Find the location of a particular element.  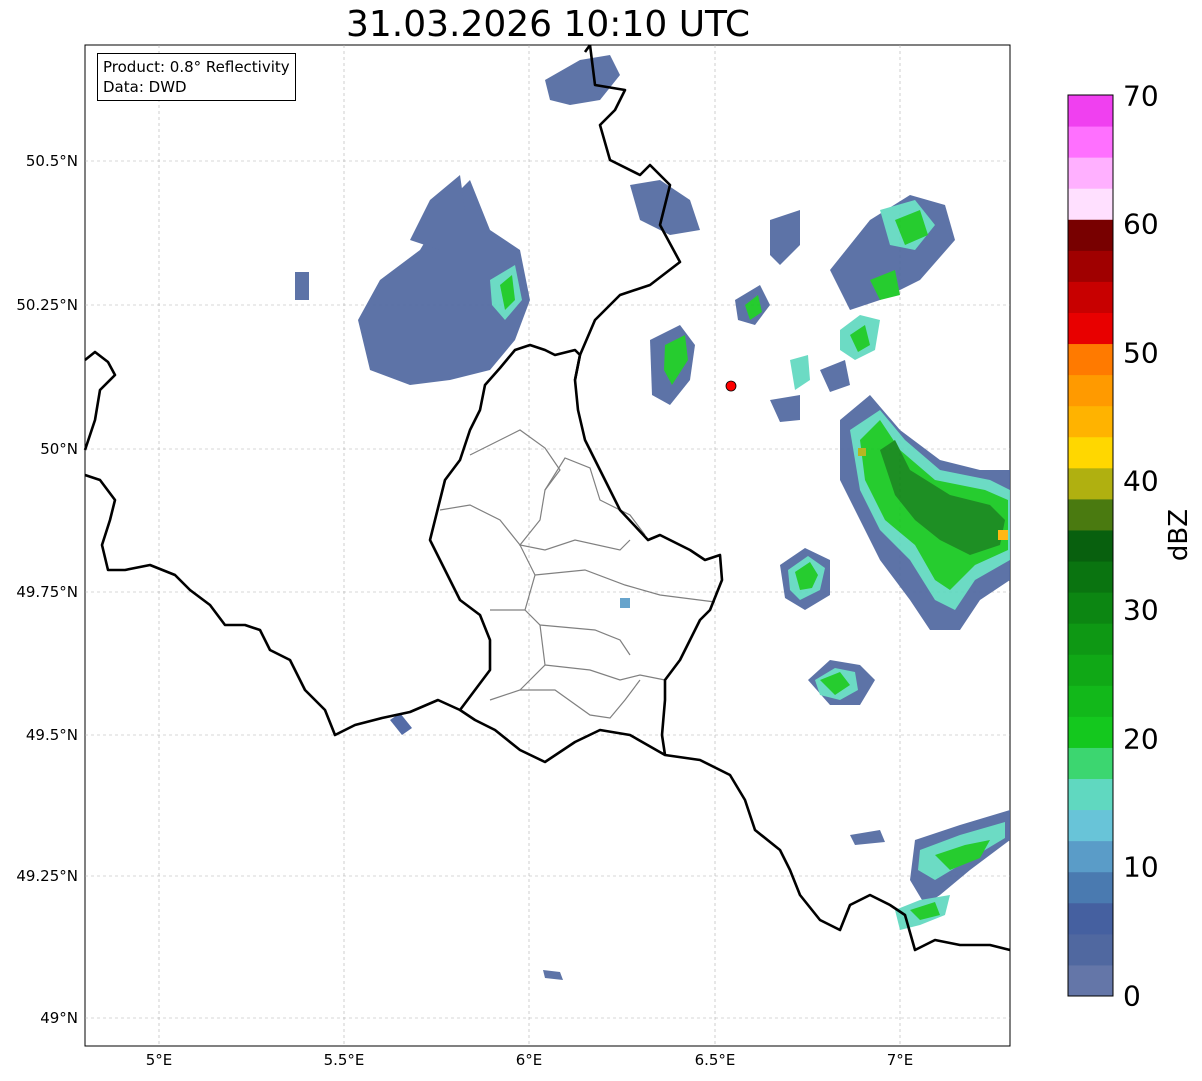

lat-tick: 49°N is located at coordinates (59, 1018).